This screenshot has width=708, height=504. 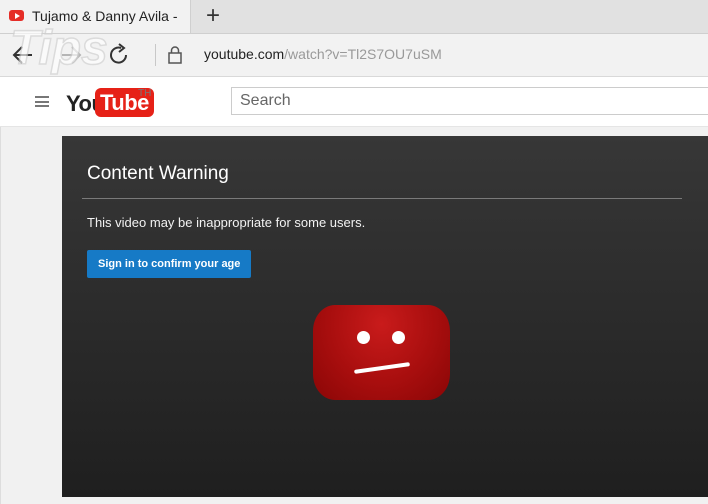 I want to click on sign-in-confirm-age-button: Sign in to confirm your age, so click(x=169, y=264).